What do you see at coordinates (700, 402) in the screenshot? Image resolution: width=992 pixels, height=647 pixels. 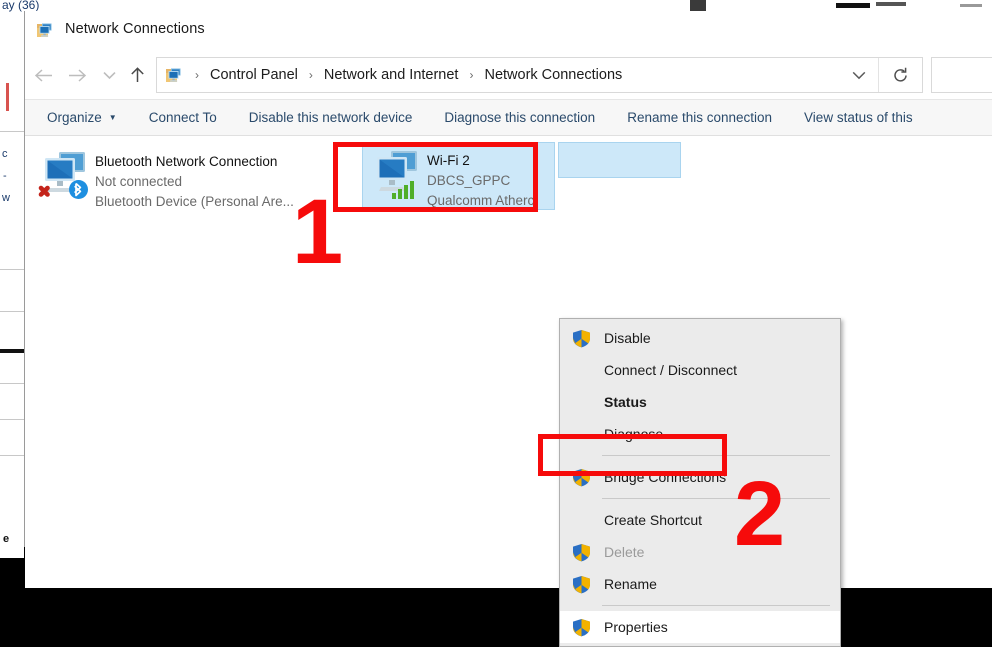 I see `menu-item-status: Status` at bounding box center [700, 402].